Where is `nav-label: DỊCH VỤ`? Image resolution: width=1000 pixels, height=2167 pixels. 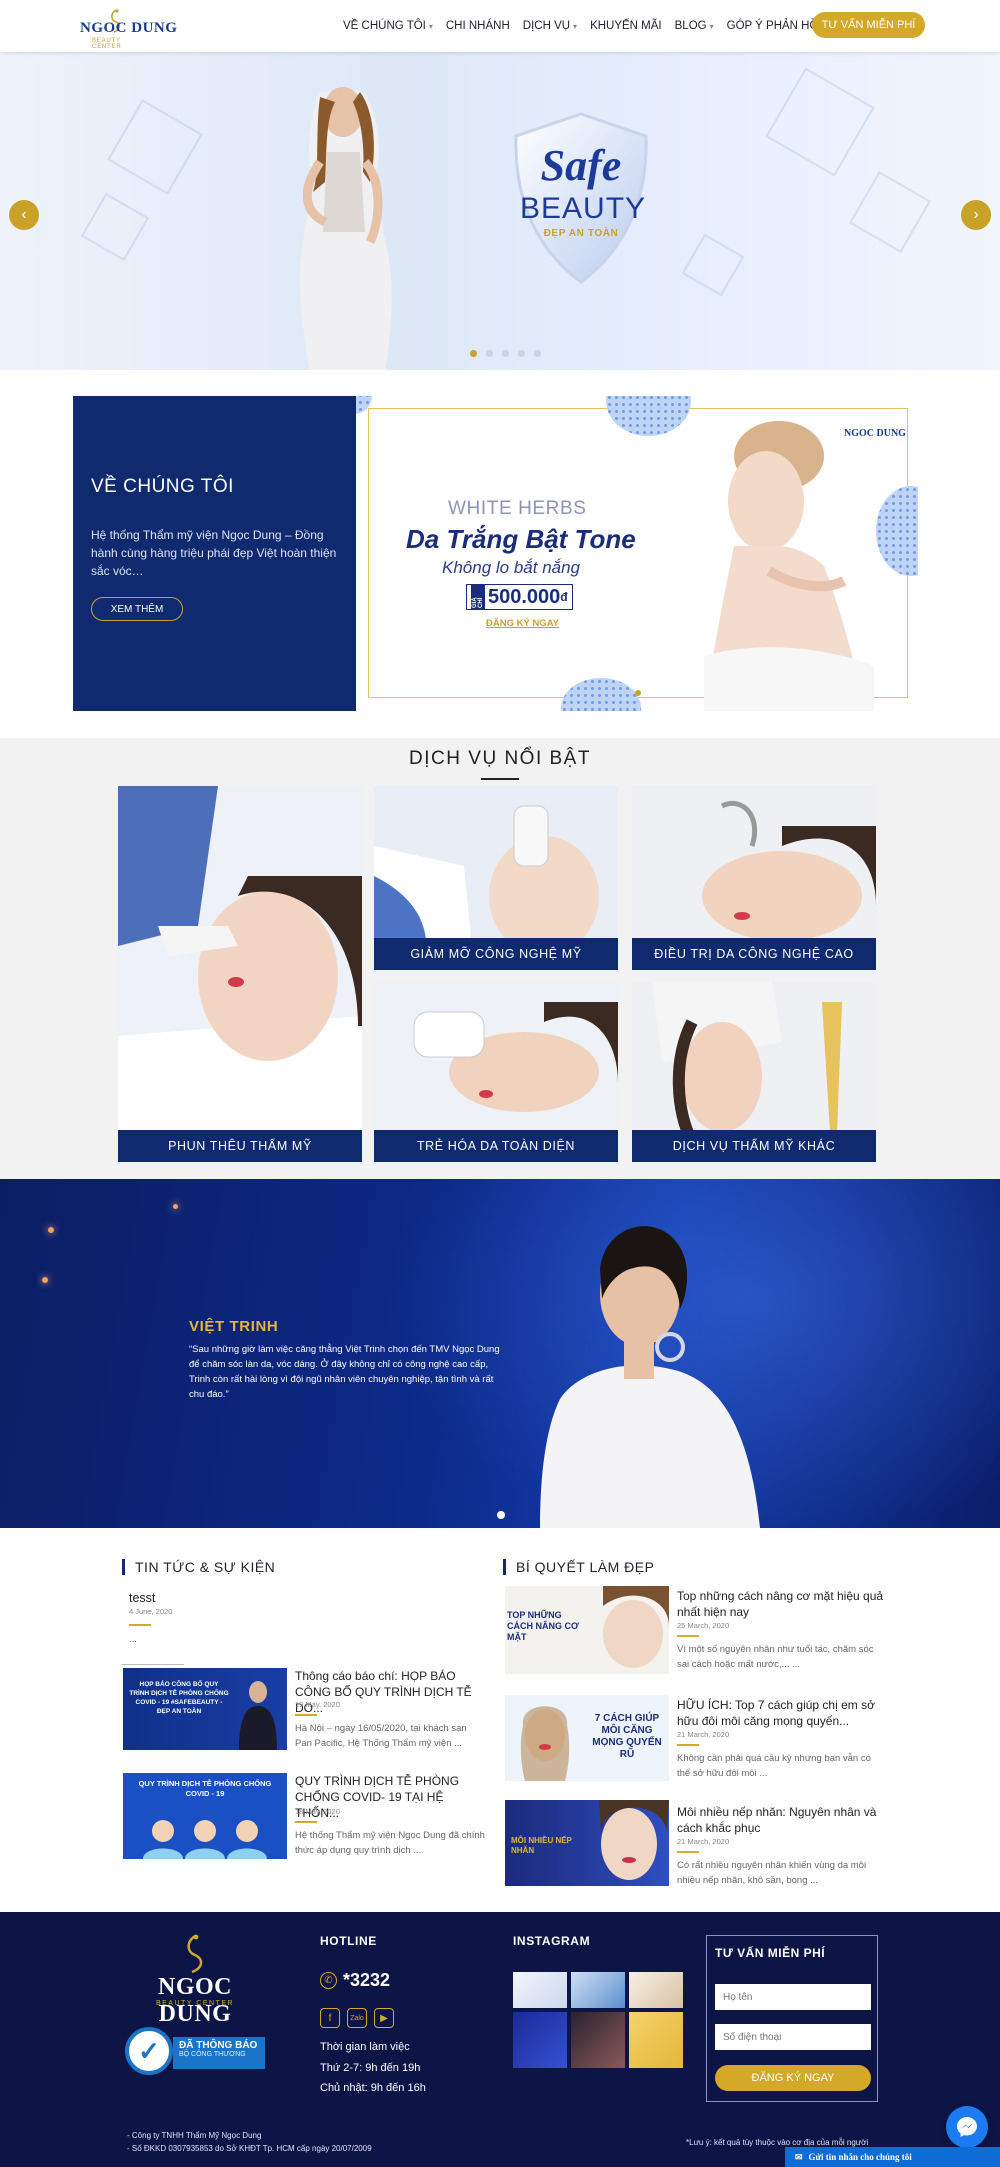
nav-label: DỊCH VỤ is located at coordinates (546, 26).